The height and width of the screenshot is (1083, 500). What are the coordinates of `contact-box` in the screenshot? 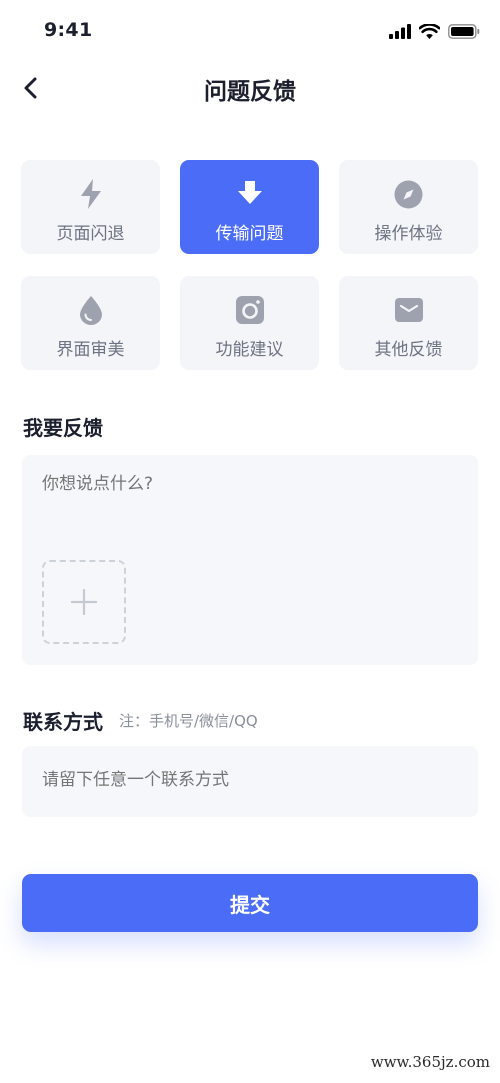 It's located at (250, 781).